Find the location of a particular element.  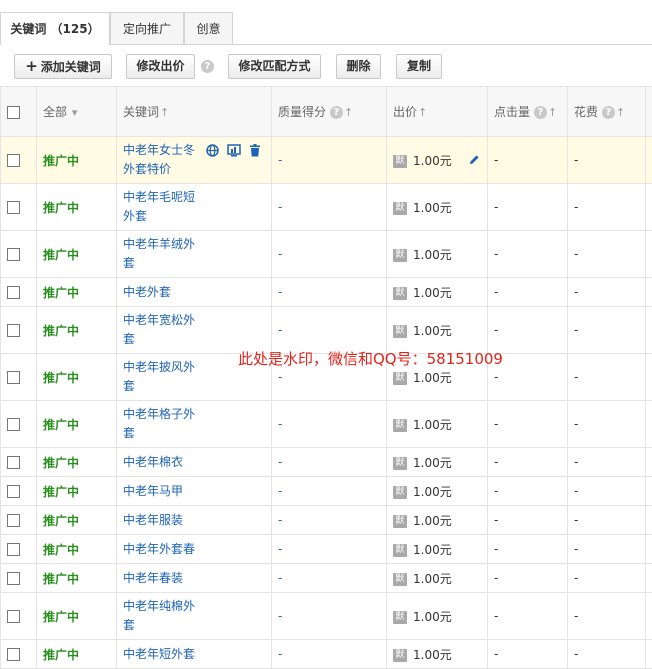

keyword-link: 中老年短外套 is located at coordinates (162, 654).